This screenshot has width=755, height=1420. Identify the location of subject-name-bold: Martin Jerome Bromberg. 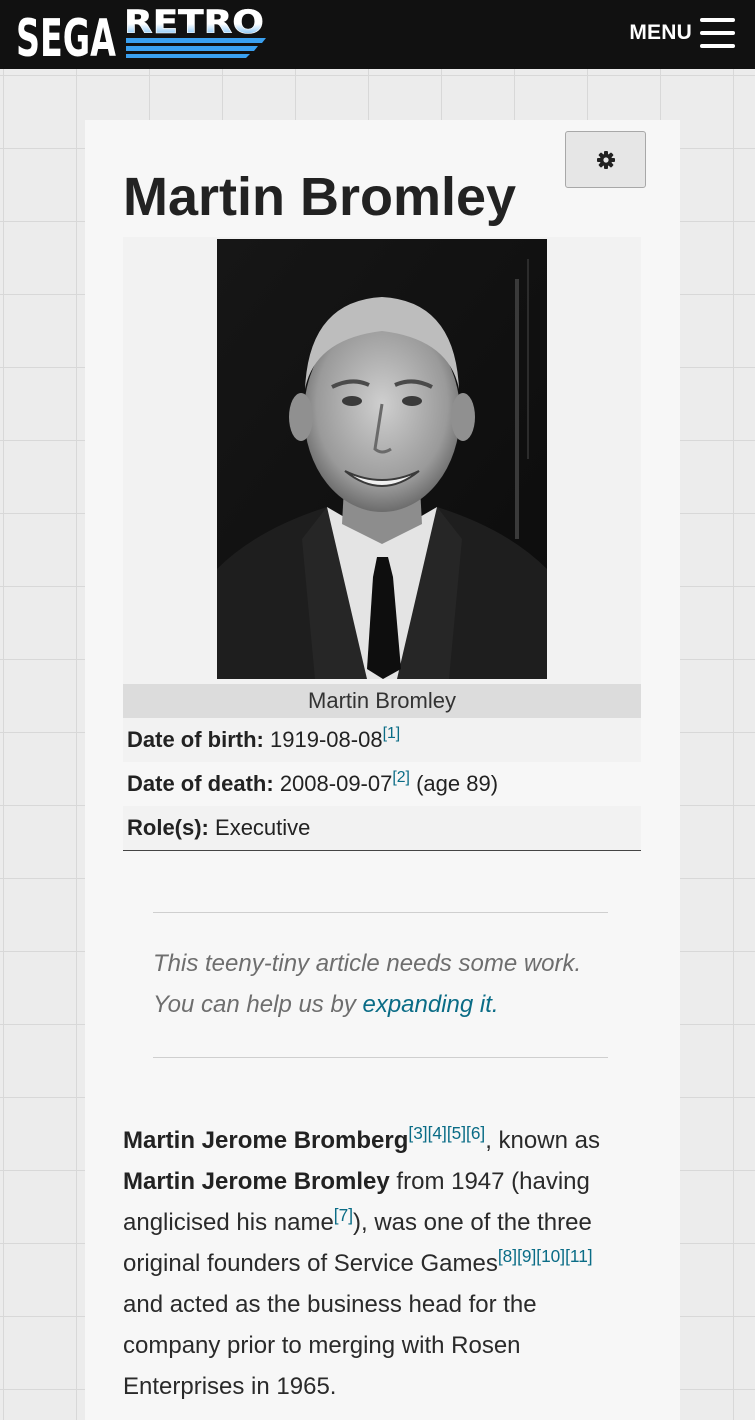
(266, 1140).